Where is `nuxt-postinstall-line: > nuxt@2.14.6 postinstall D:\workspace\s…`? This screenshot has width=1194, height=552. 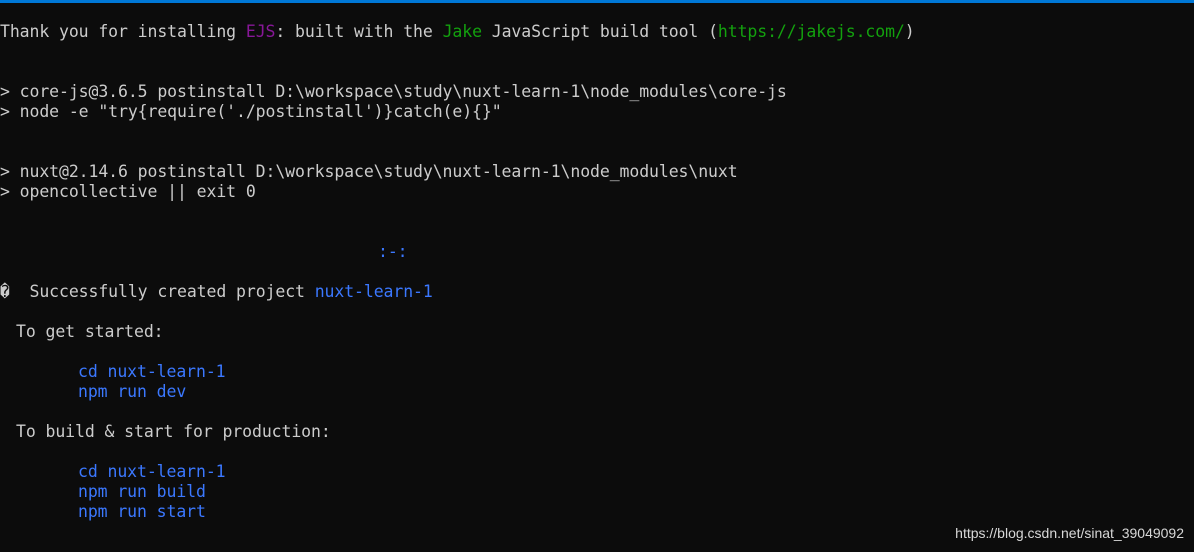 nuxt-postinstall-line: > nuxt@2.14.6 postinstall D:\workspace\s… is located at coordinates (369, 171).